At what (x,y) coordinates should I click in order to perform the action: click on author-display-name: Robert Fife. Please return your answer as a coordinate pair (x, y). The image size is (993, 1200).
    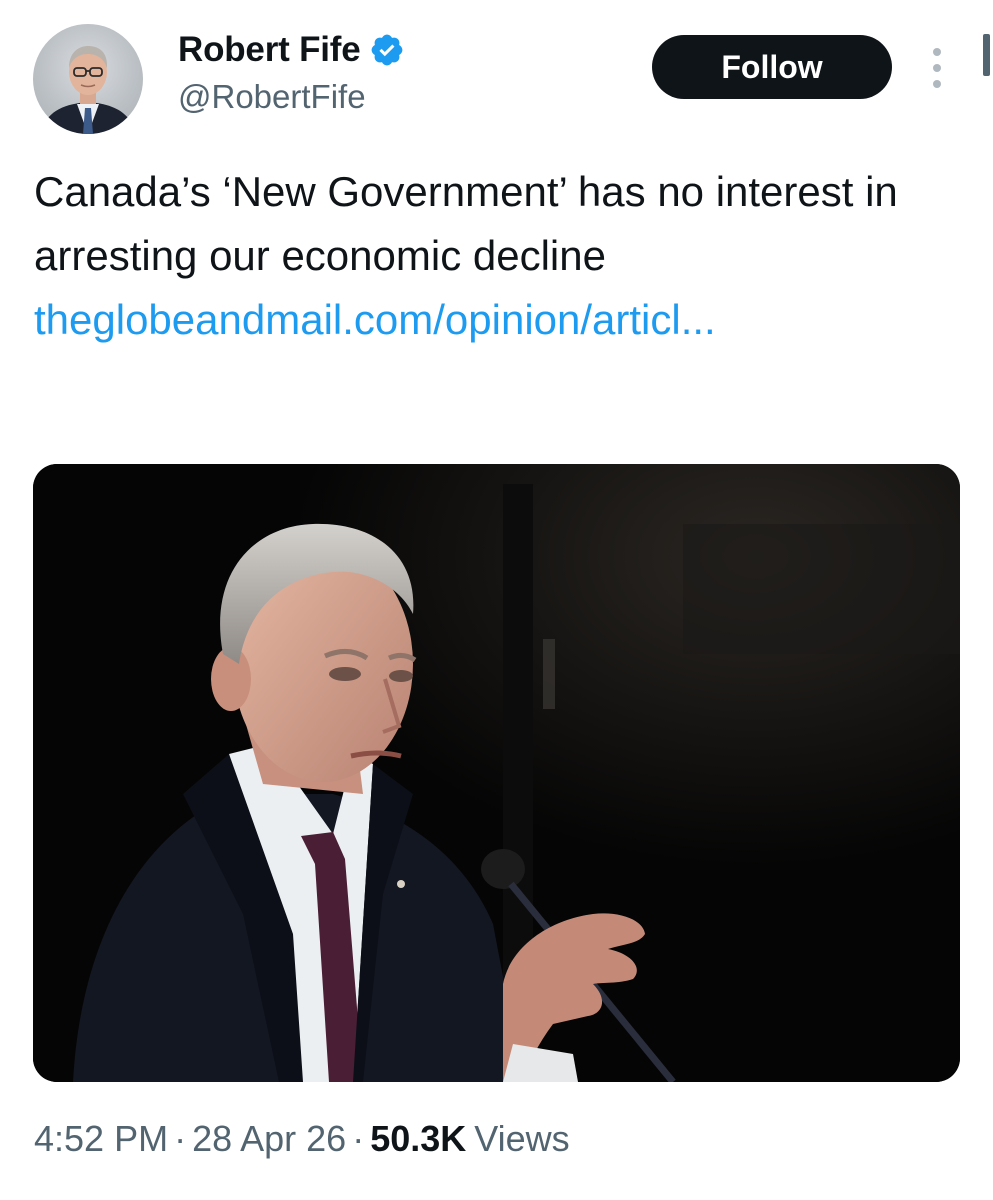
    Looking at the image, I should click on (269, 50).